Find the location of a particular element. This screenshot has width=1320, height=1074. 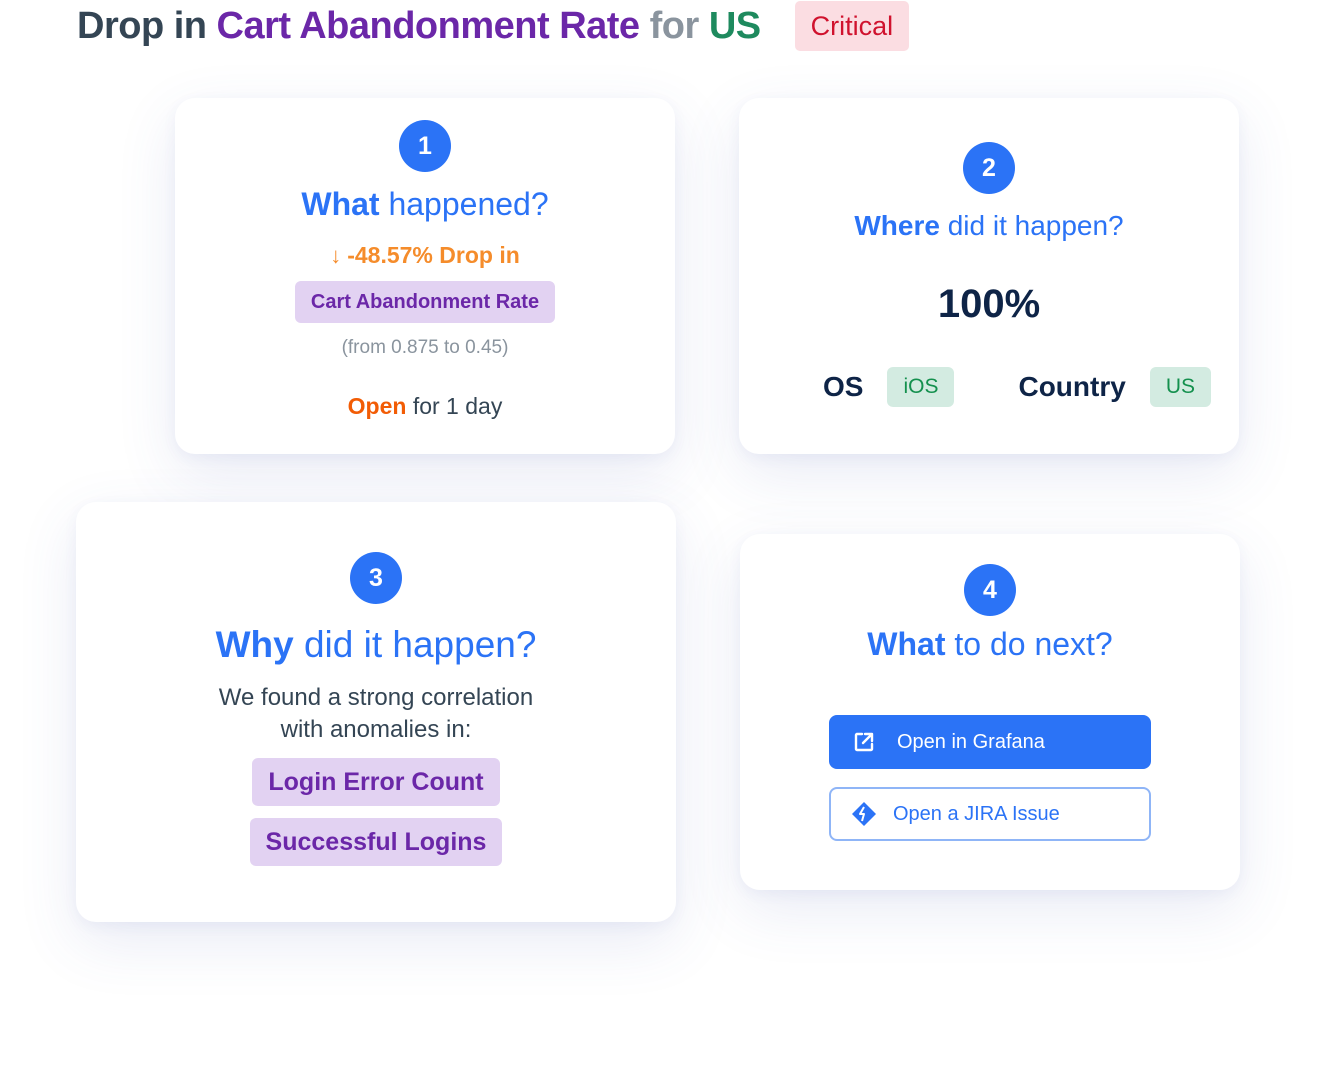

card-heading: Why did it happen? is located at coordinates (376, 645).